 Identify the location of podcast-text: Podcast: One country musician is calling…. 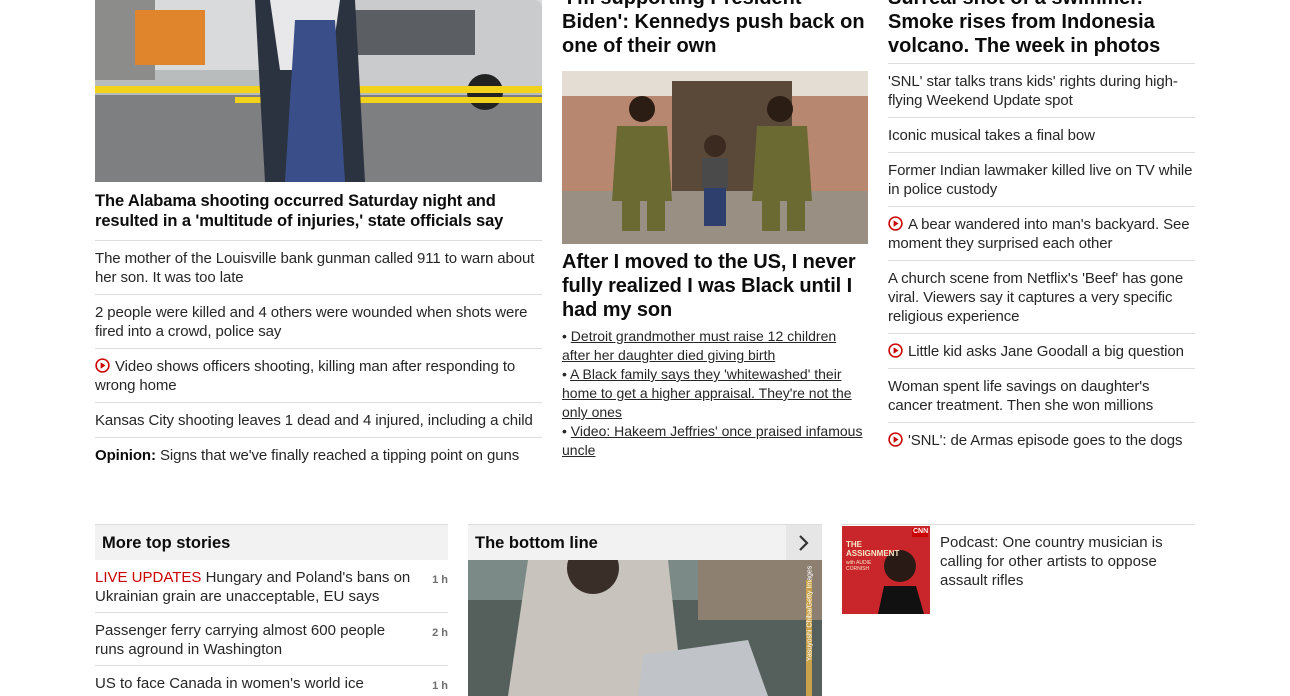
(1060, 573).